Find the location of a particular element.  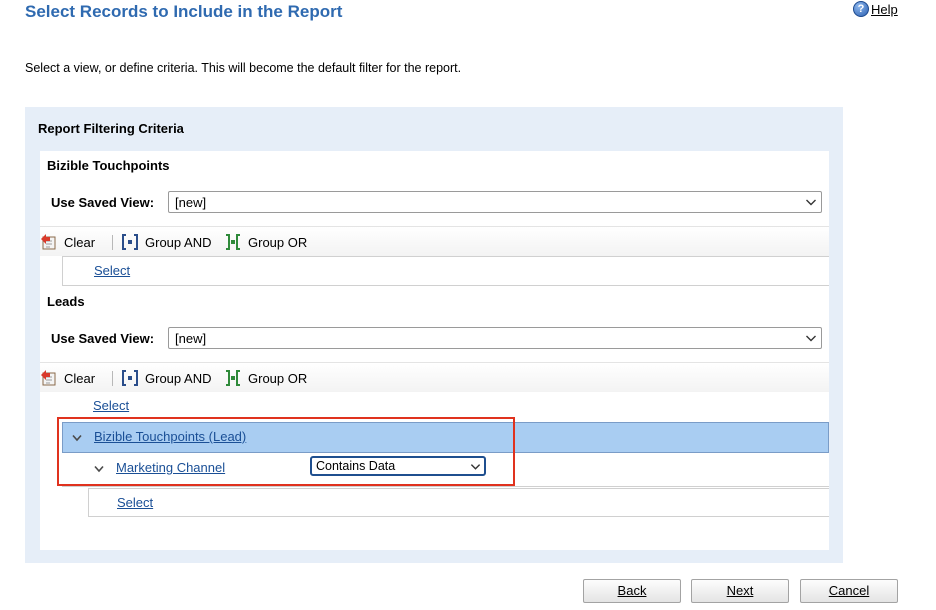

related-group-row: Bizible Touchpoints (Lead) is located at coordinates (445, 437).